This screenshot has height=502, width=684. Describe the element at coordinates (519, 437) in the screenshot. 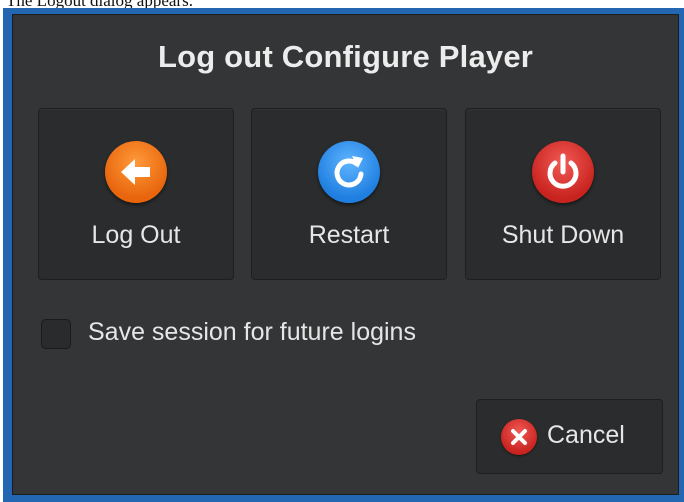

I see `close-icon` at that location.